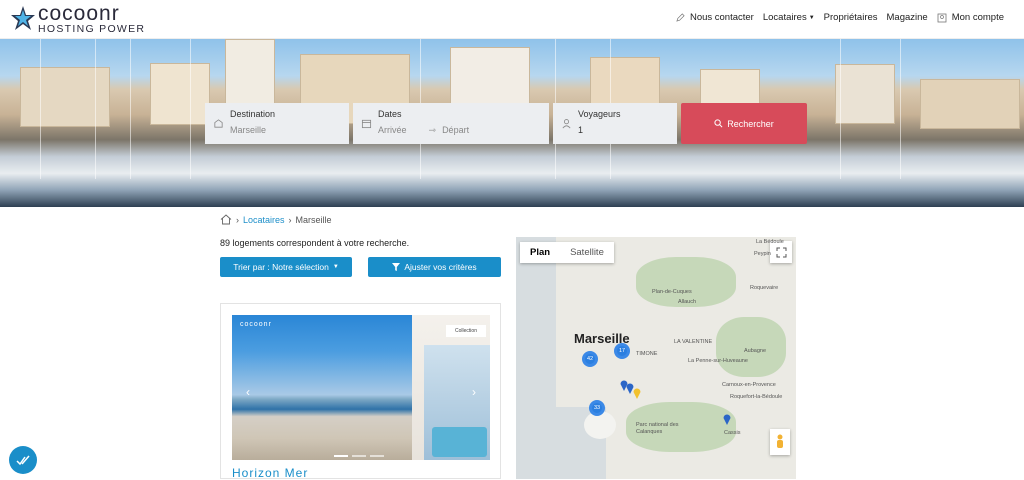 This screenshot has width=1024, height=480. Describe the element at coordinates (466, 331) in the screenshot. I see `collection-badge: Collection` at that location.